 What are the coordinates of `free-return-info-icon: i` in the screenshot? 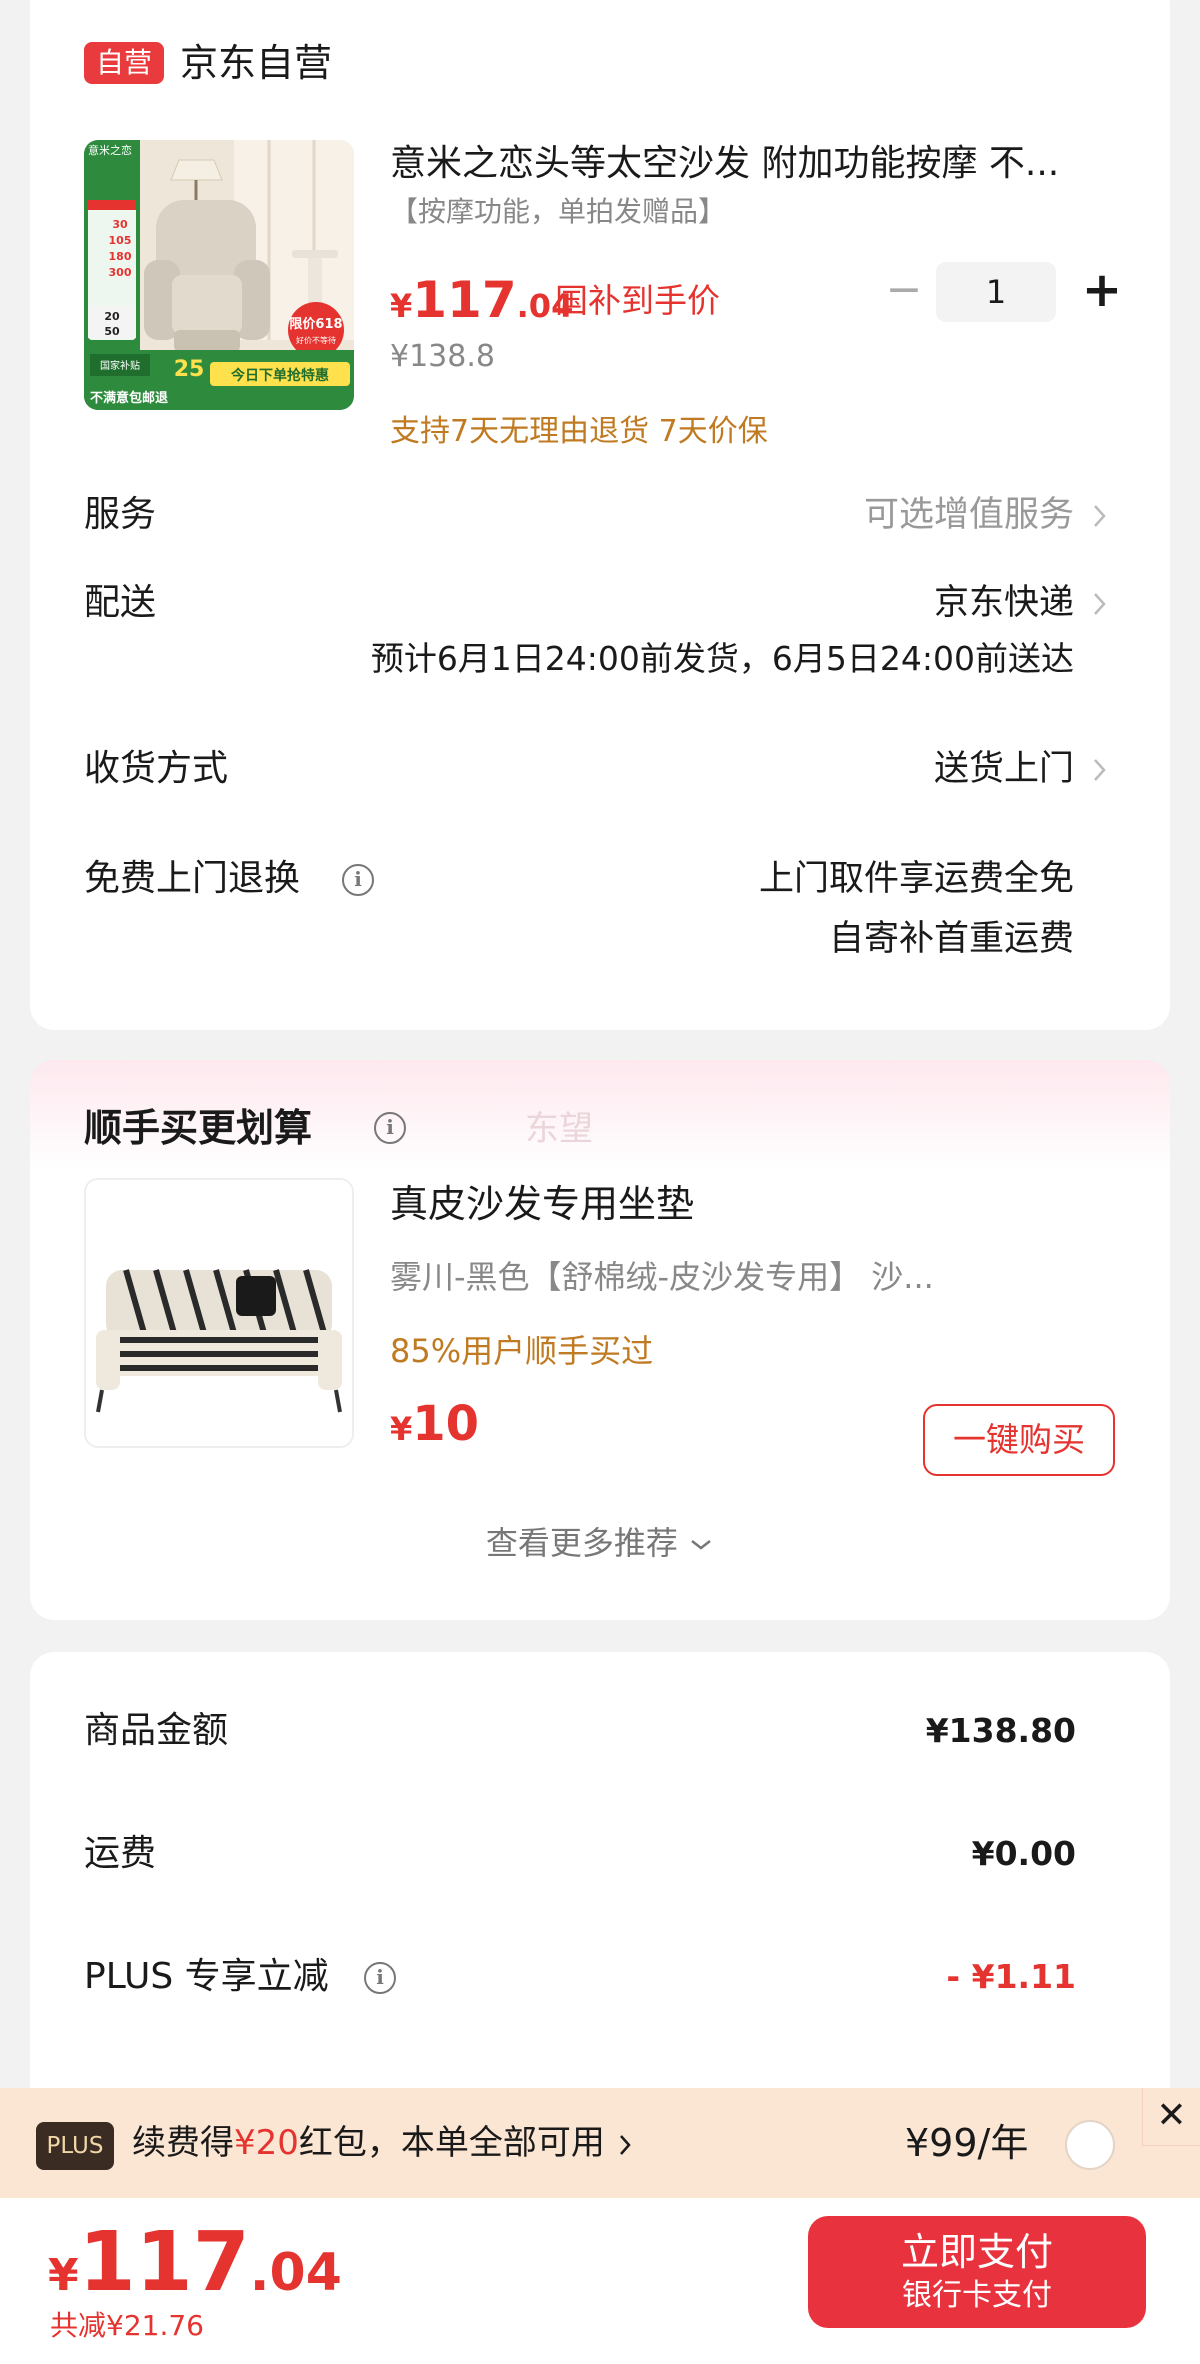 It's located at (358, 880).